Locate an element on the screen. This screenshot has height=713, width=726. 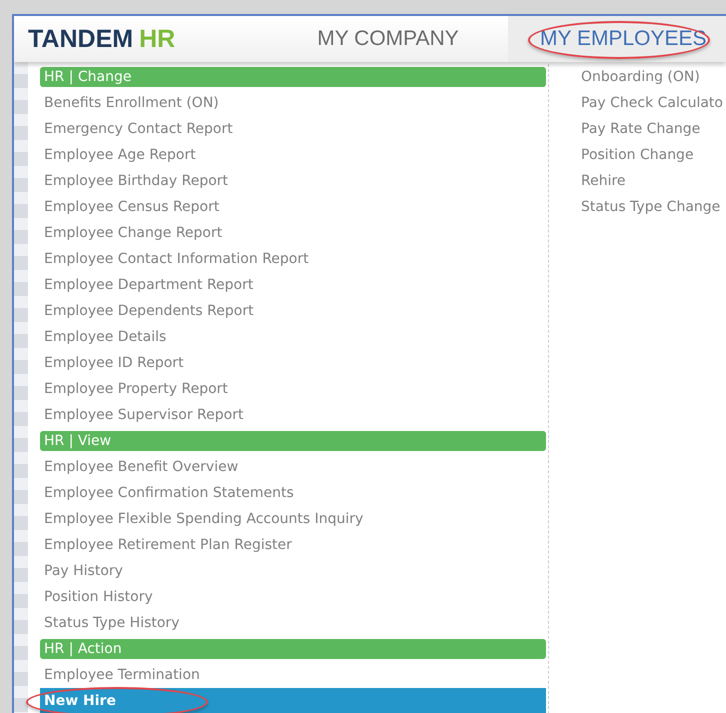
menu-item: Position Change is located at coordinates (650, 155).